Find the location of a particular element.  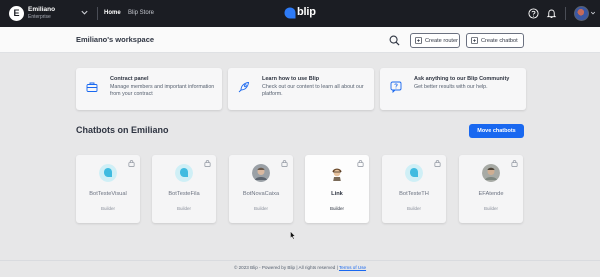

chatbot-name: Link is located at coordinates (337, 194).